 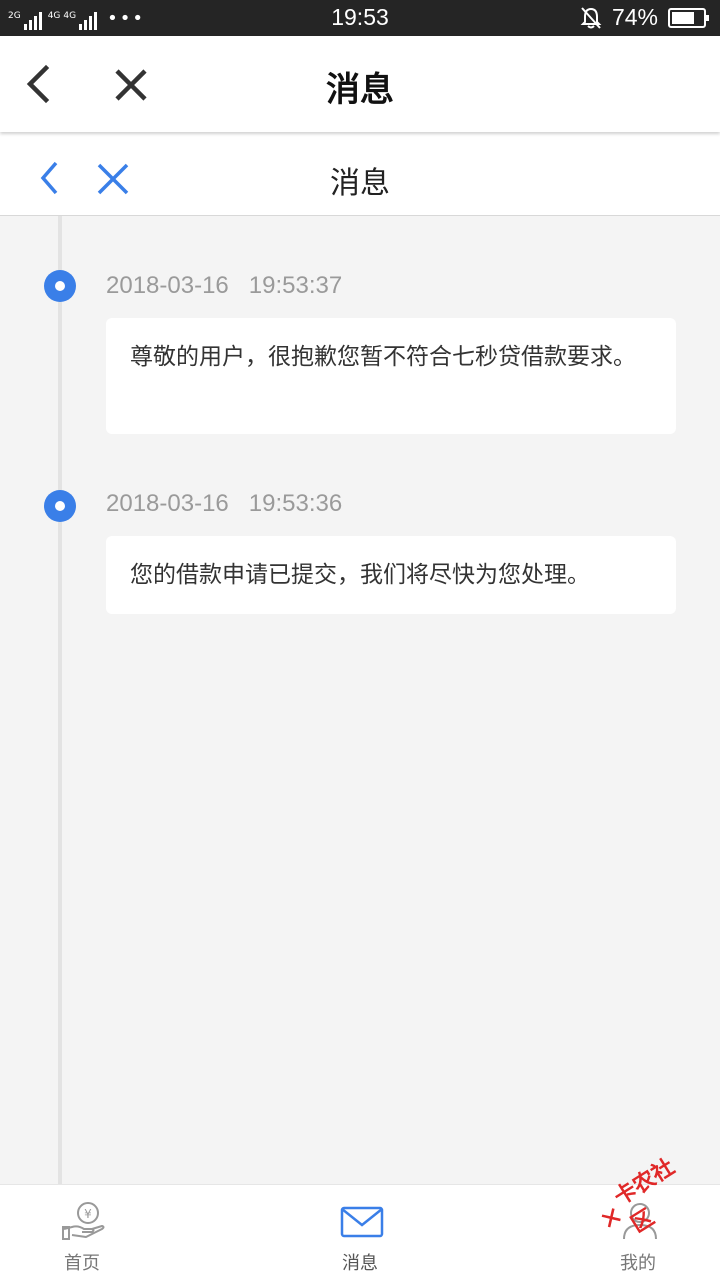 What do you see at coordinates (360, 183) in the screenshot?
I see `inner-page-title: 消息` at bounding box center [360, 183].